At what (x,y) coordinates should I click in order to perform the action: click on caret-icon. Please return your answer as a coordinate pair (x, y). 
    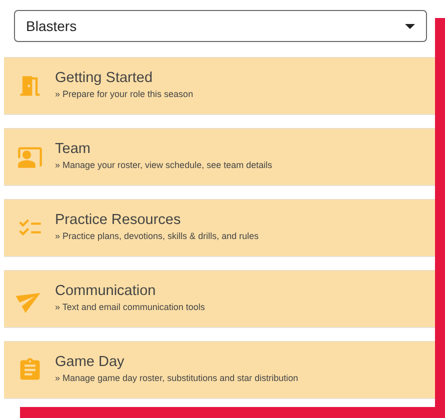
    Looking at the image, I should click on (410, 26).